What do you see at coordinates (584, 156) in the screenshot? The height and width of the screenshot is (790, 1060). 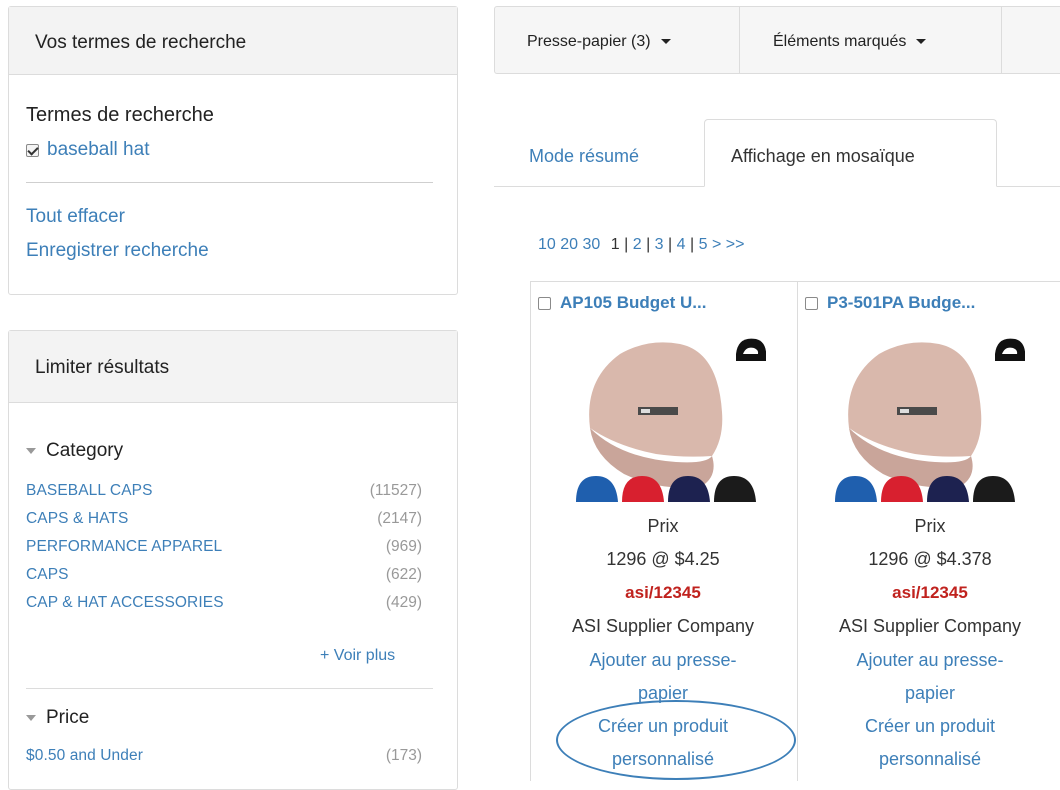 I see `tab-summary: Mode résumé` at bounding box center [584, 156].